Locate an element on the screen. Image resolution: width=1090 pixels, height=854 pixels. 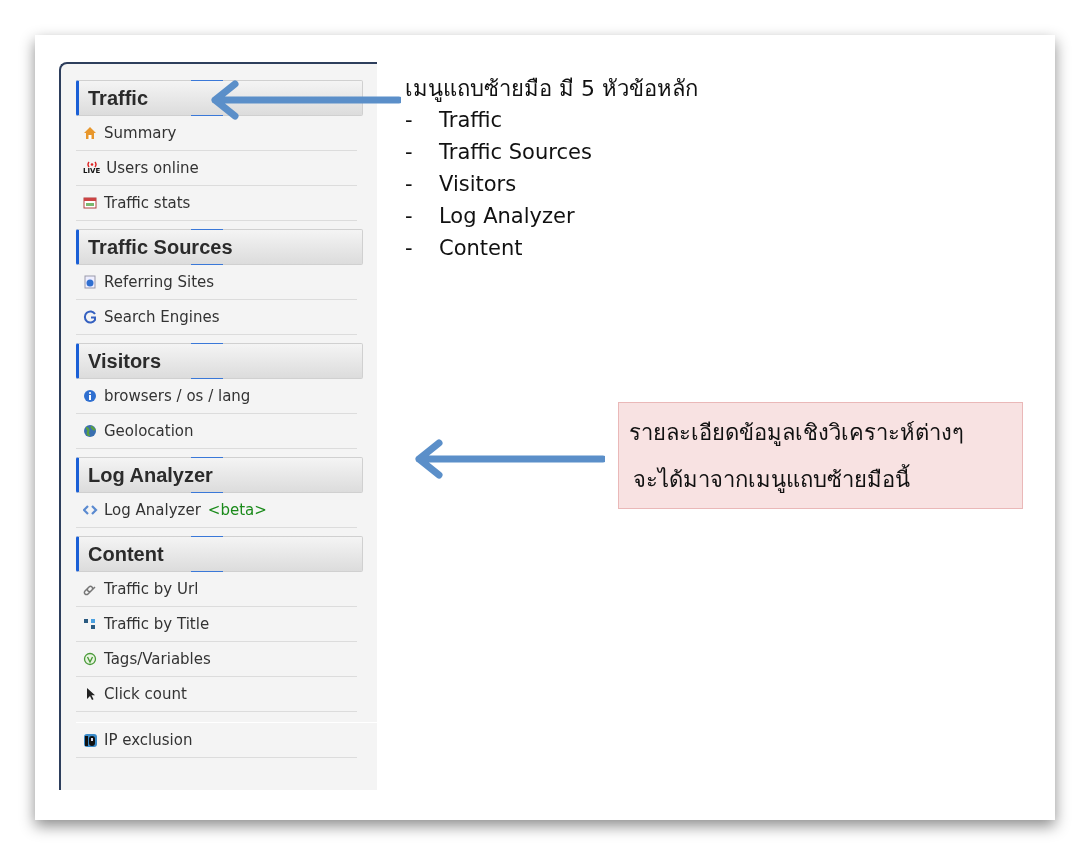
link-icon is located at coordinates (90, 589).